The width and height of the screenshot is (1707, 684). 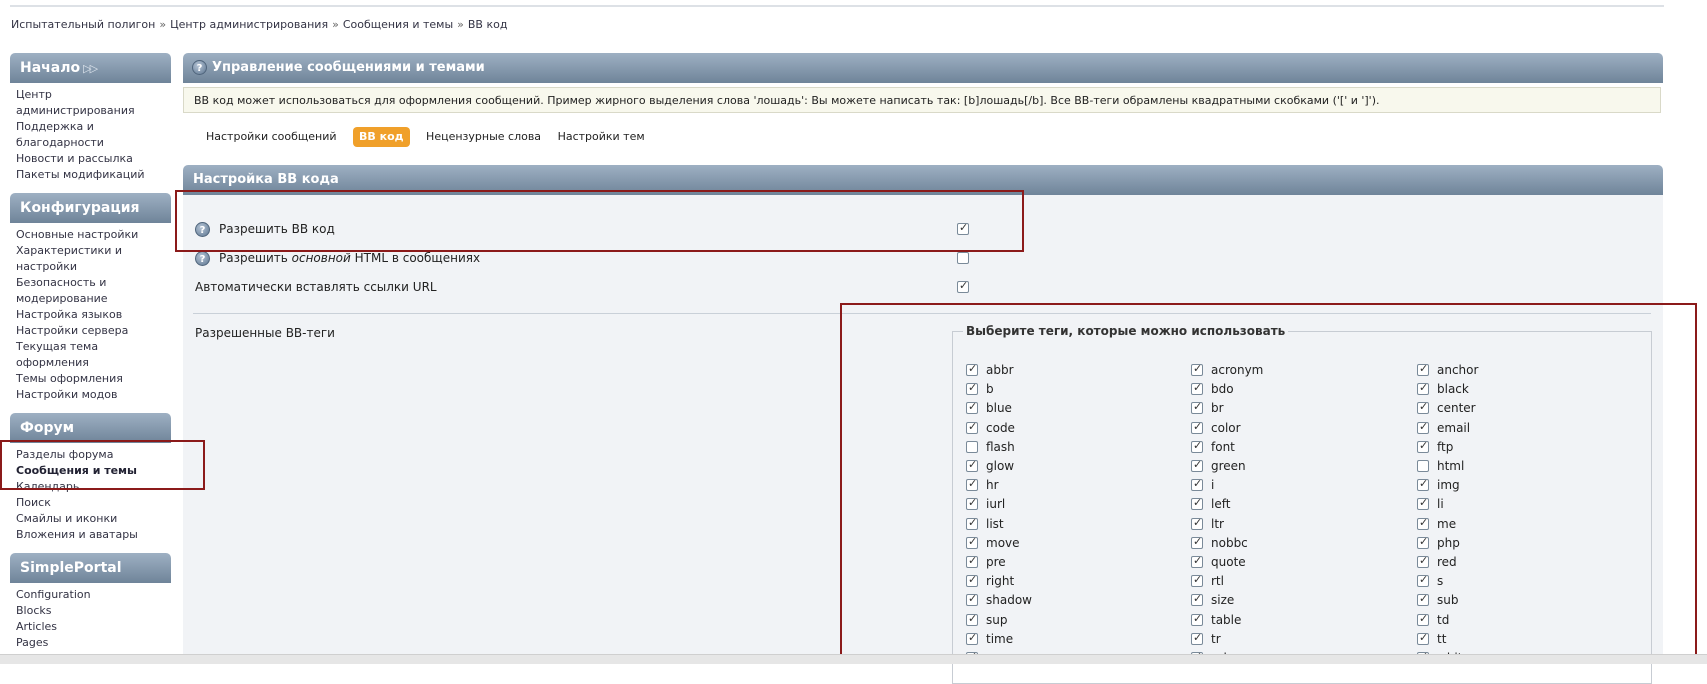 What do you see at coordinates (1448, 600) in the screenshot?
I see `tag-label: sub` at bounding box center [1448, 600].